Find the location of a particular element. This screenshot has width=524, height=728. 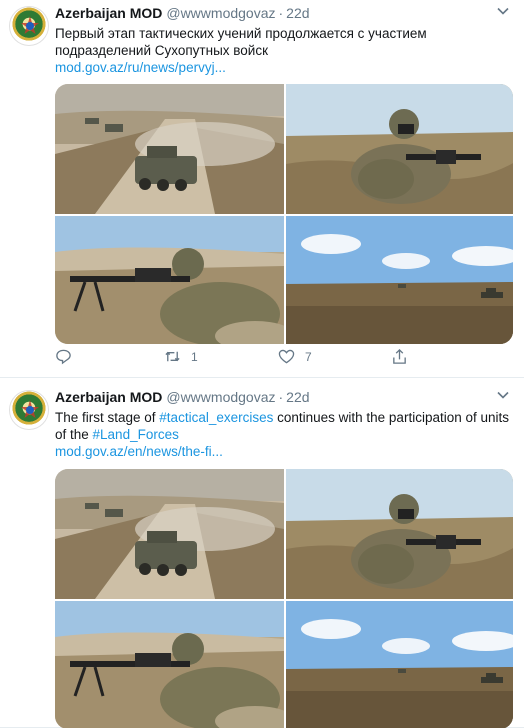

share-icon is located at coordinates (399, 356).